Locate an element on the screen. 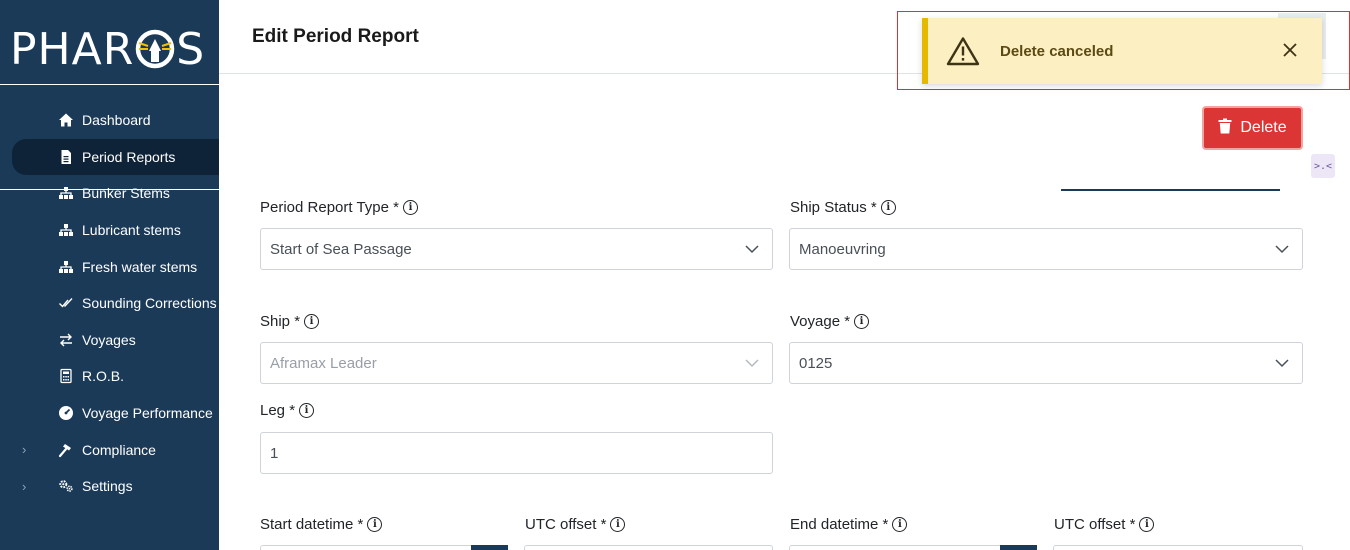  label-text: Start datetime * is located at coordinates (312, 524).